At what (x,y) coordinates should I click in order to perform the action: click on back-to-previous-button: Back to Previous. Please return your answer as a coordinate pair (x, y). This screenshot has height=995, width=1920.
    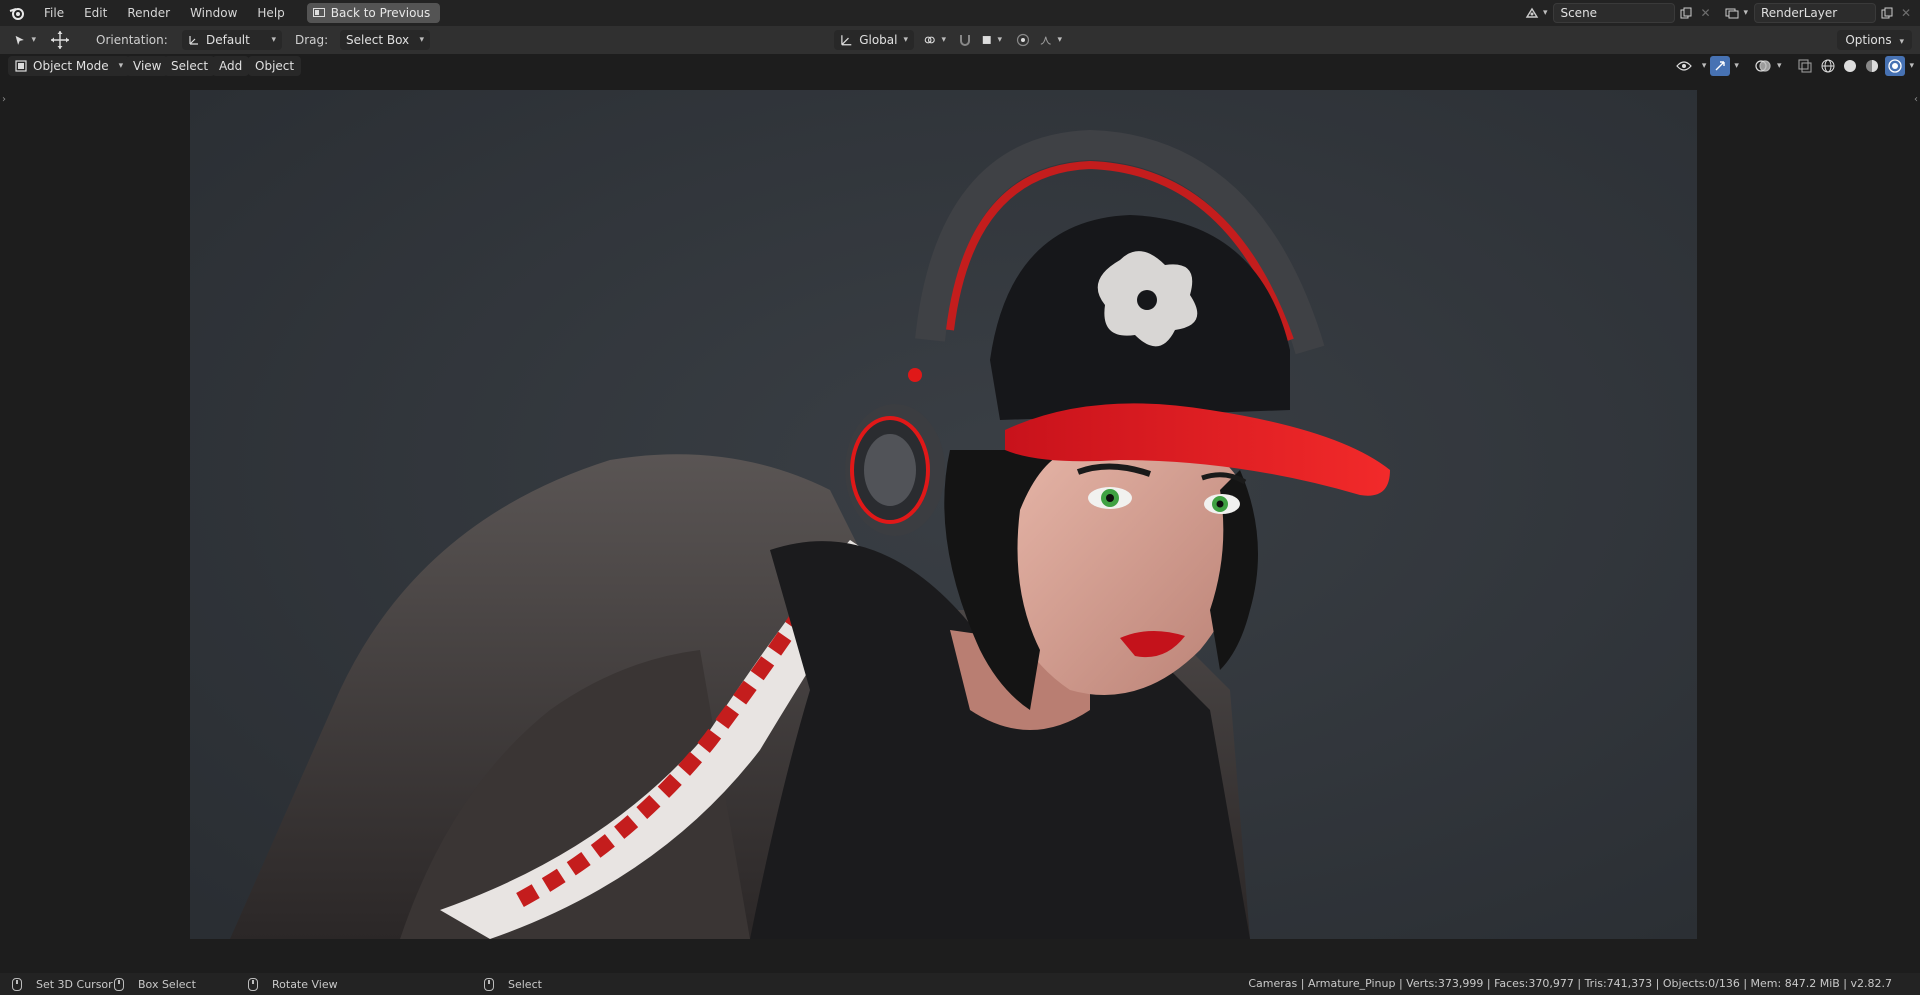
    Looking at the image, I should click on (373, 13).